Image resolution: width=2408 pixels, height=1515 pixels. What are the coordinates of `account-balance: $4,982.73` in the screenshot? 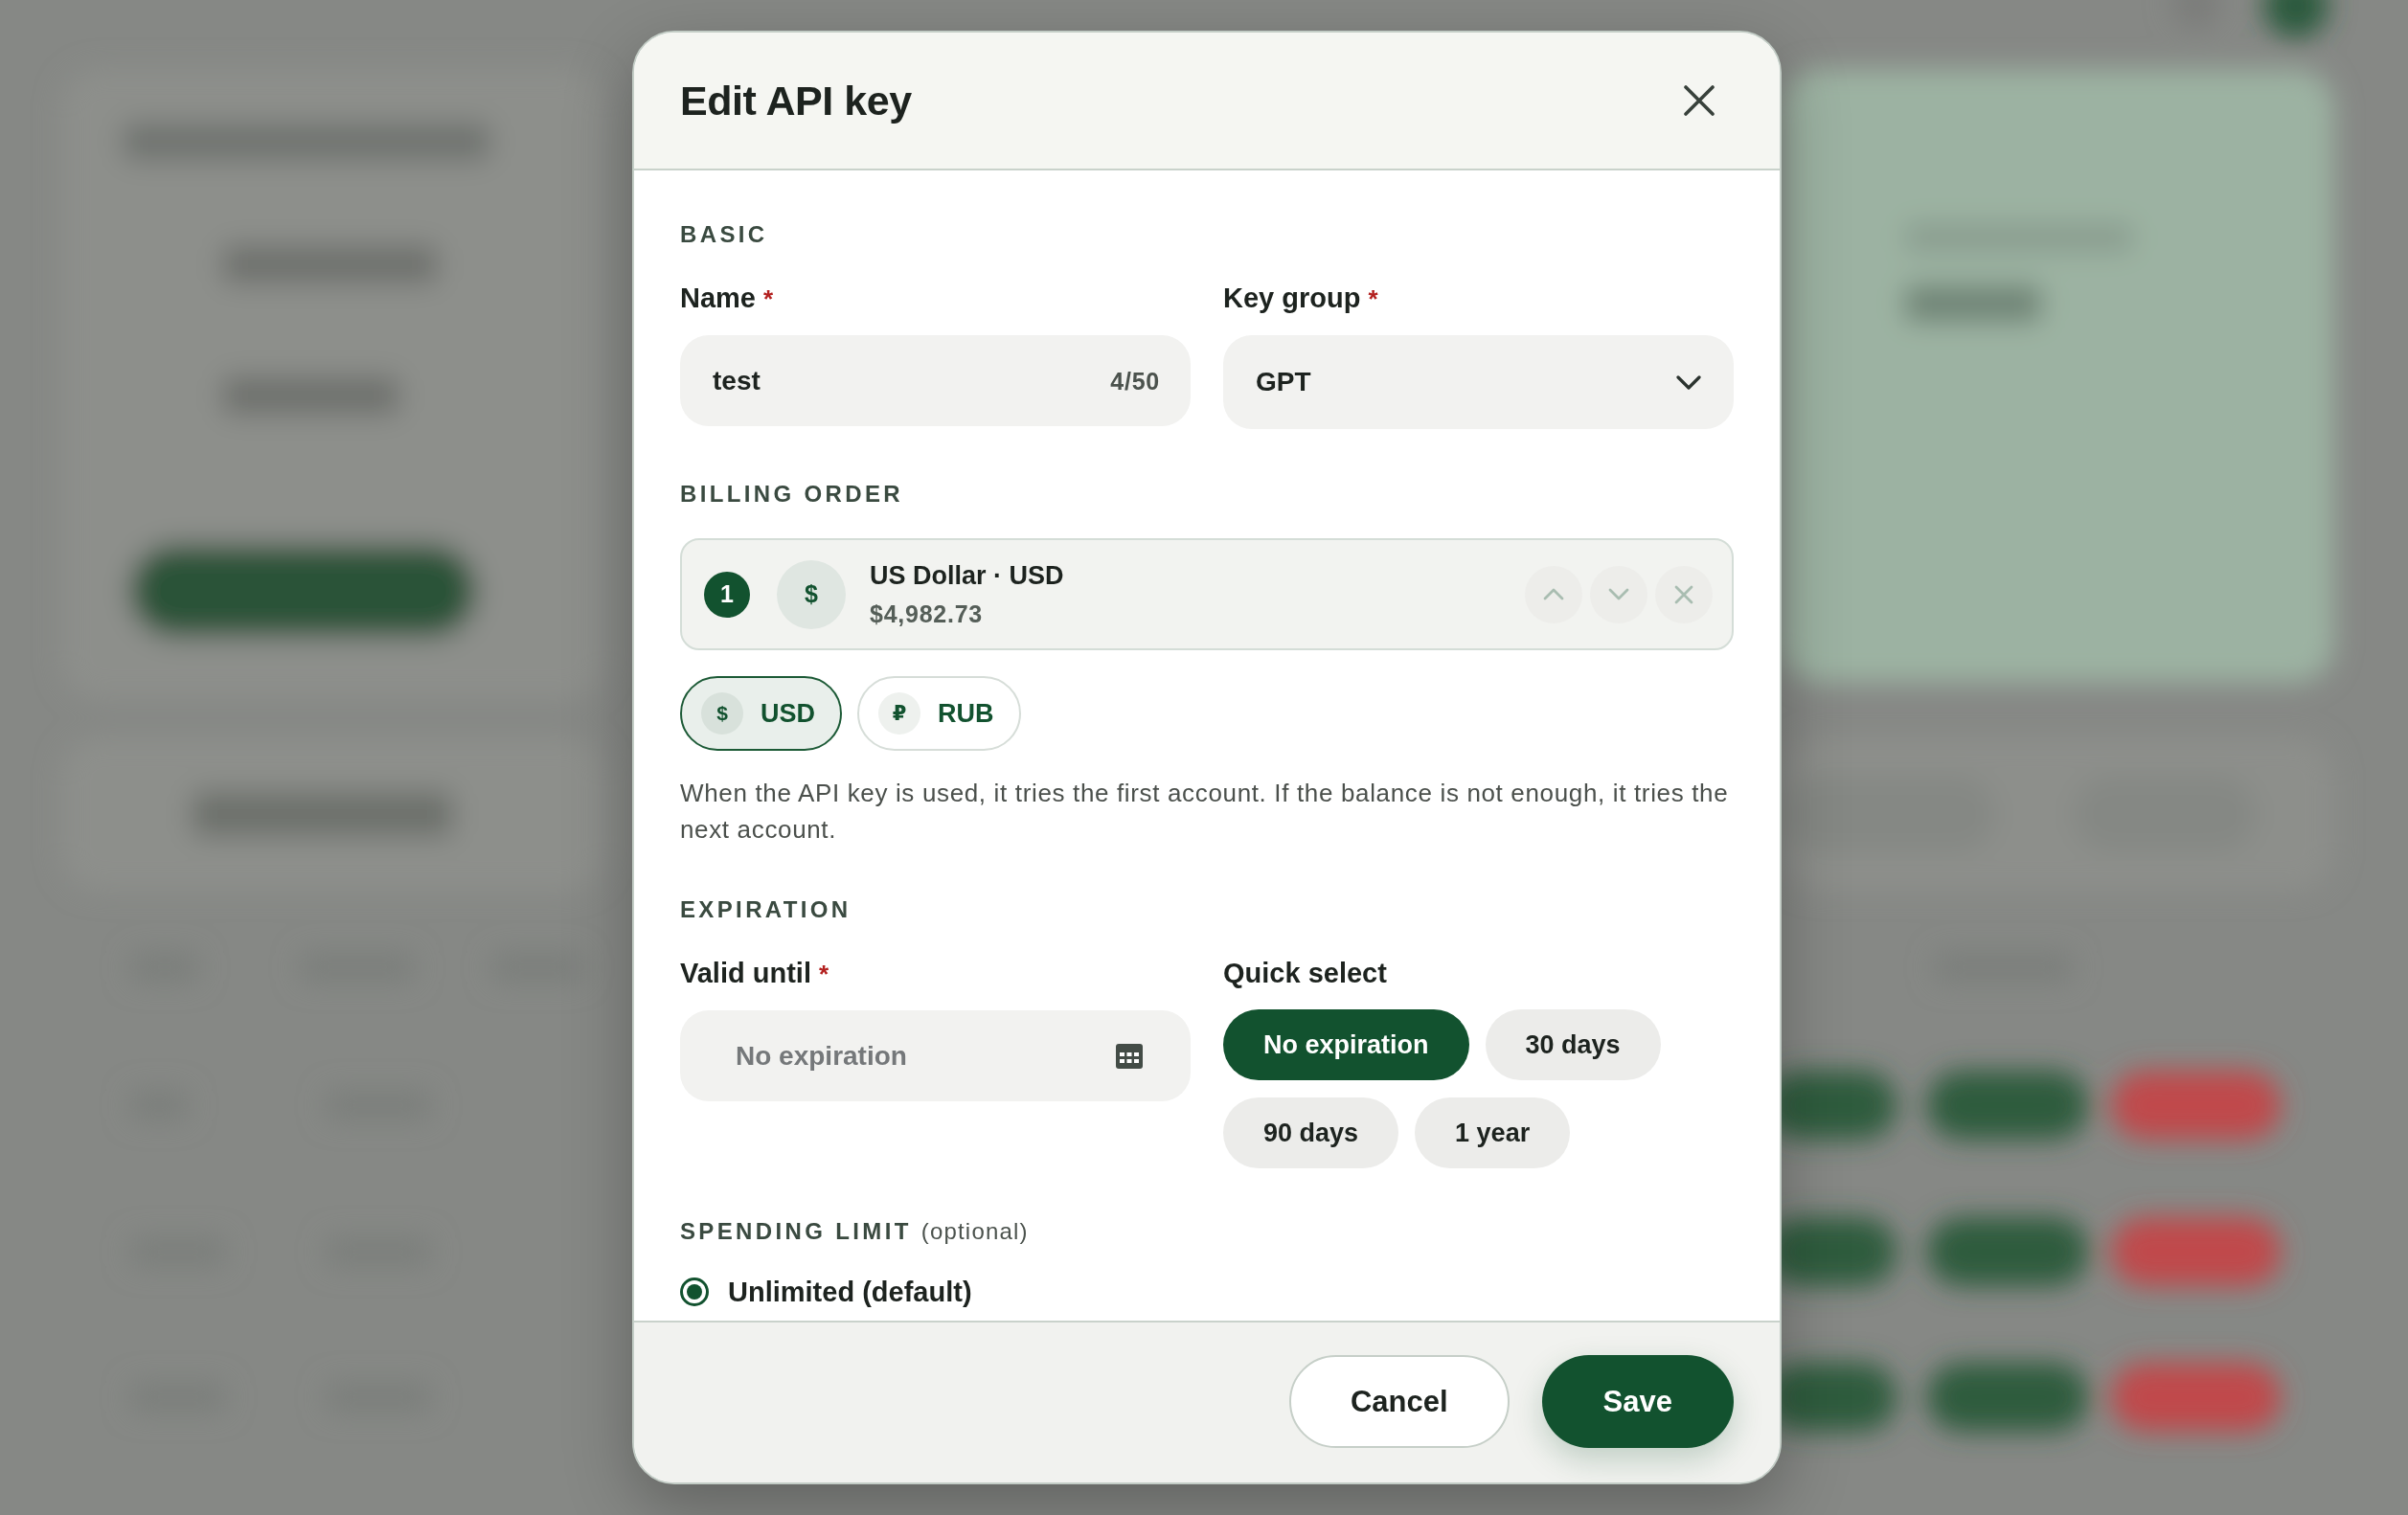 It's located at (927, 614).